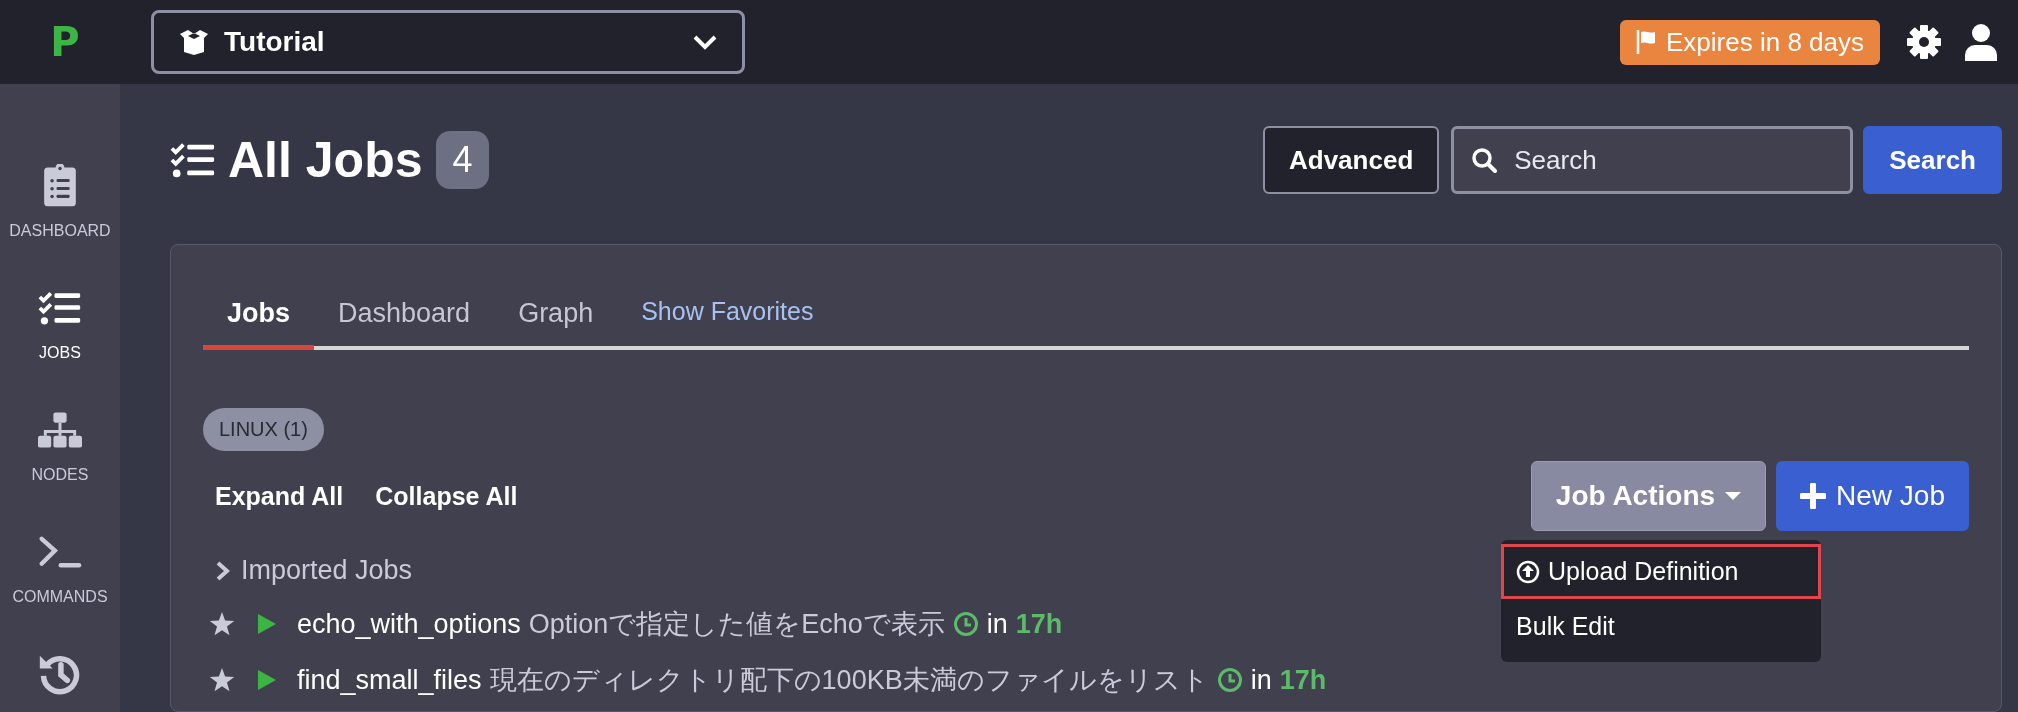  Describe the element at coordinates (1646, 42) in the screenshot. I see `flag-icon` at that location.